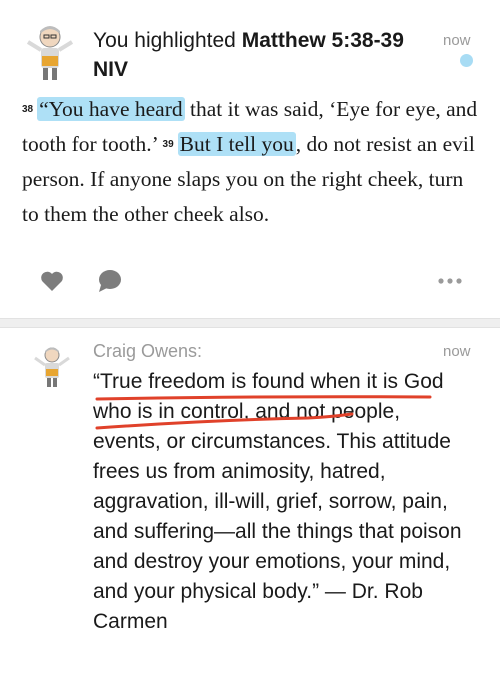 The image size is (500, 676). Describe the element at coordinates (250, 281) in the screenshot. I see `post-actions` at that location.